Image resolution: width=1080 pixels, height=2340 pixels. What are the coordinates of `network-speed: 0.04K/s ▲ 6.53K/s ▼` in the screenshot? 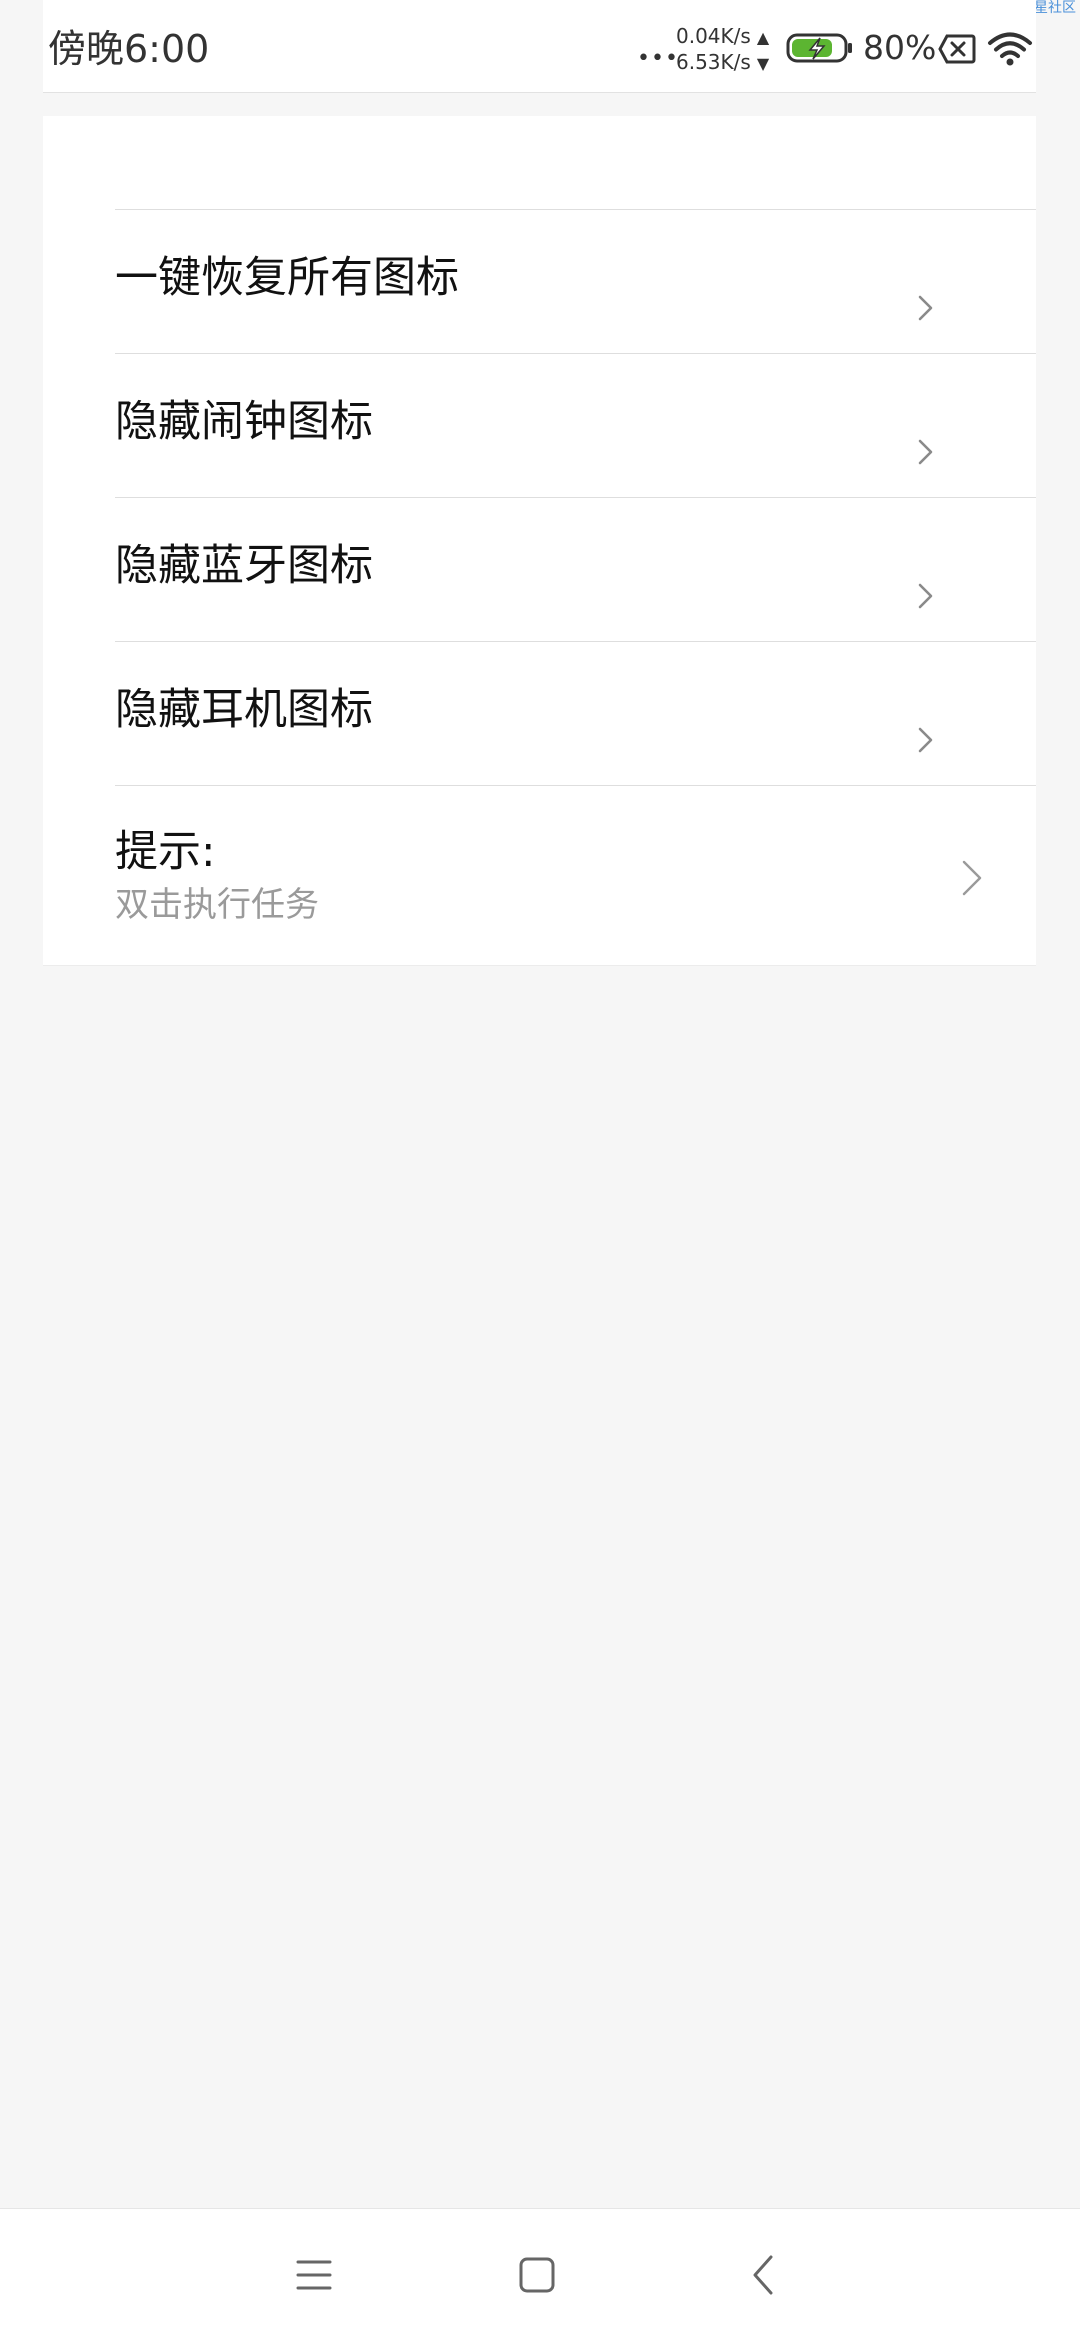 It's located at (722, 50).